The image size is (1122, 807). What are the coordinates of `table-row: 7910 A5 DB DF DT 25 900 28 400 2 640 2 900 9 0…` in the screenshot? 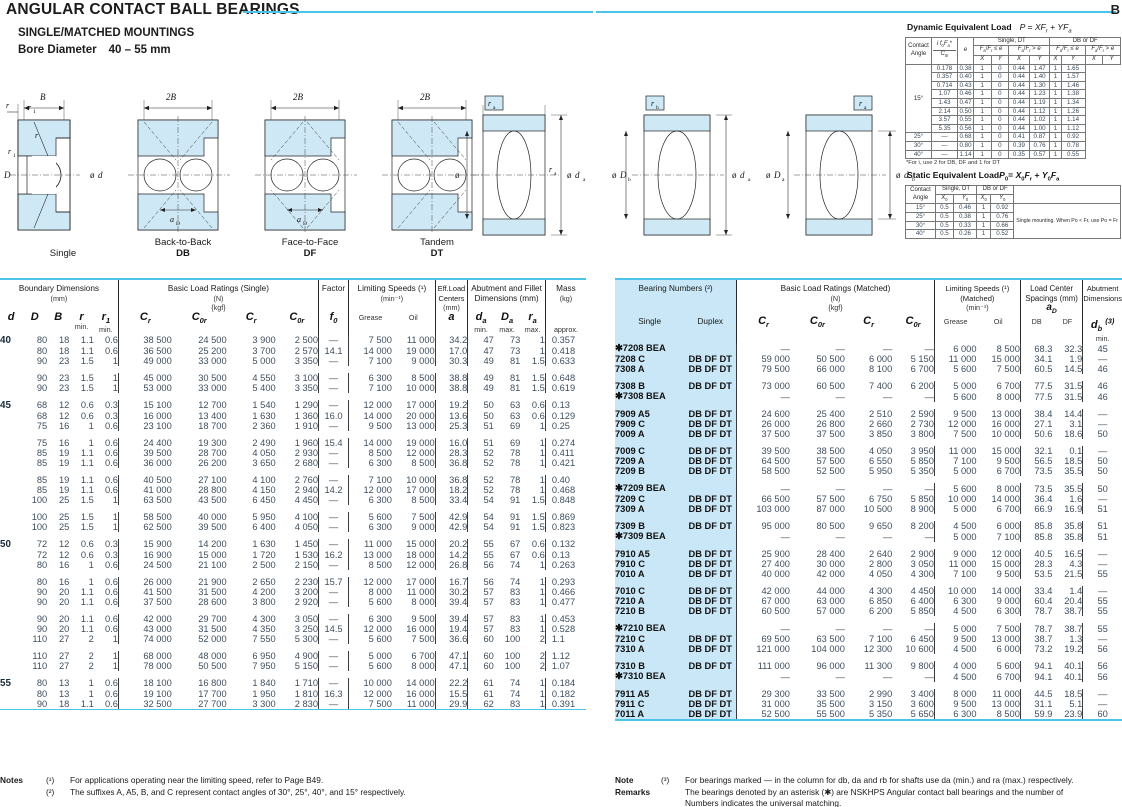 It's located at (868, 554).